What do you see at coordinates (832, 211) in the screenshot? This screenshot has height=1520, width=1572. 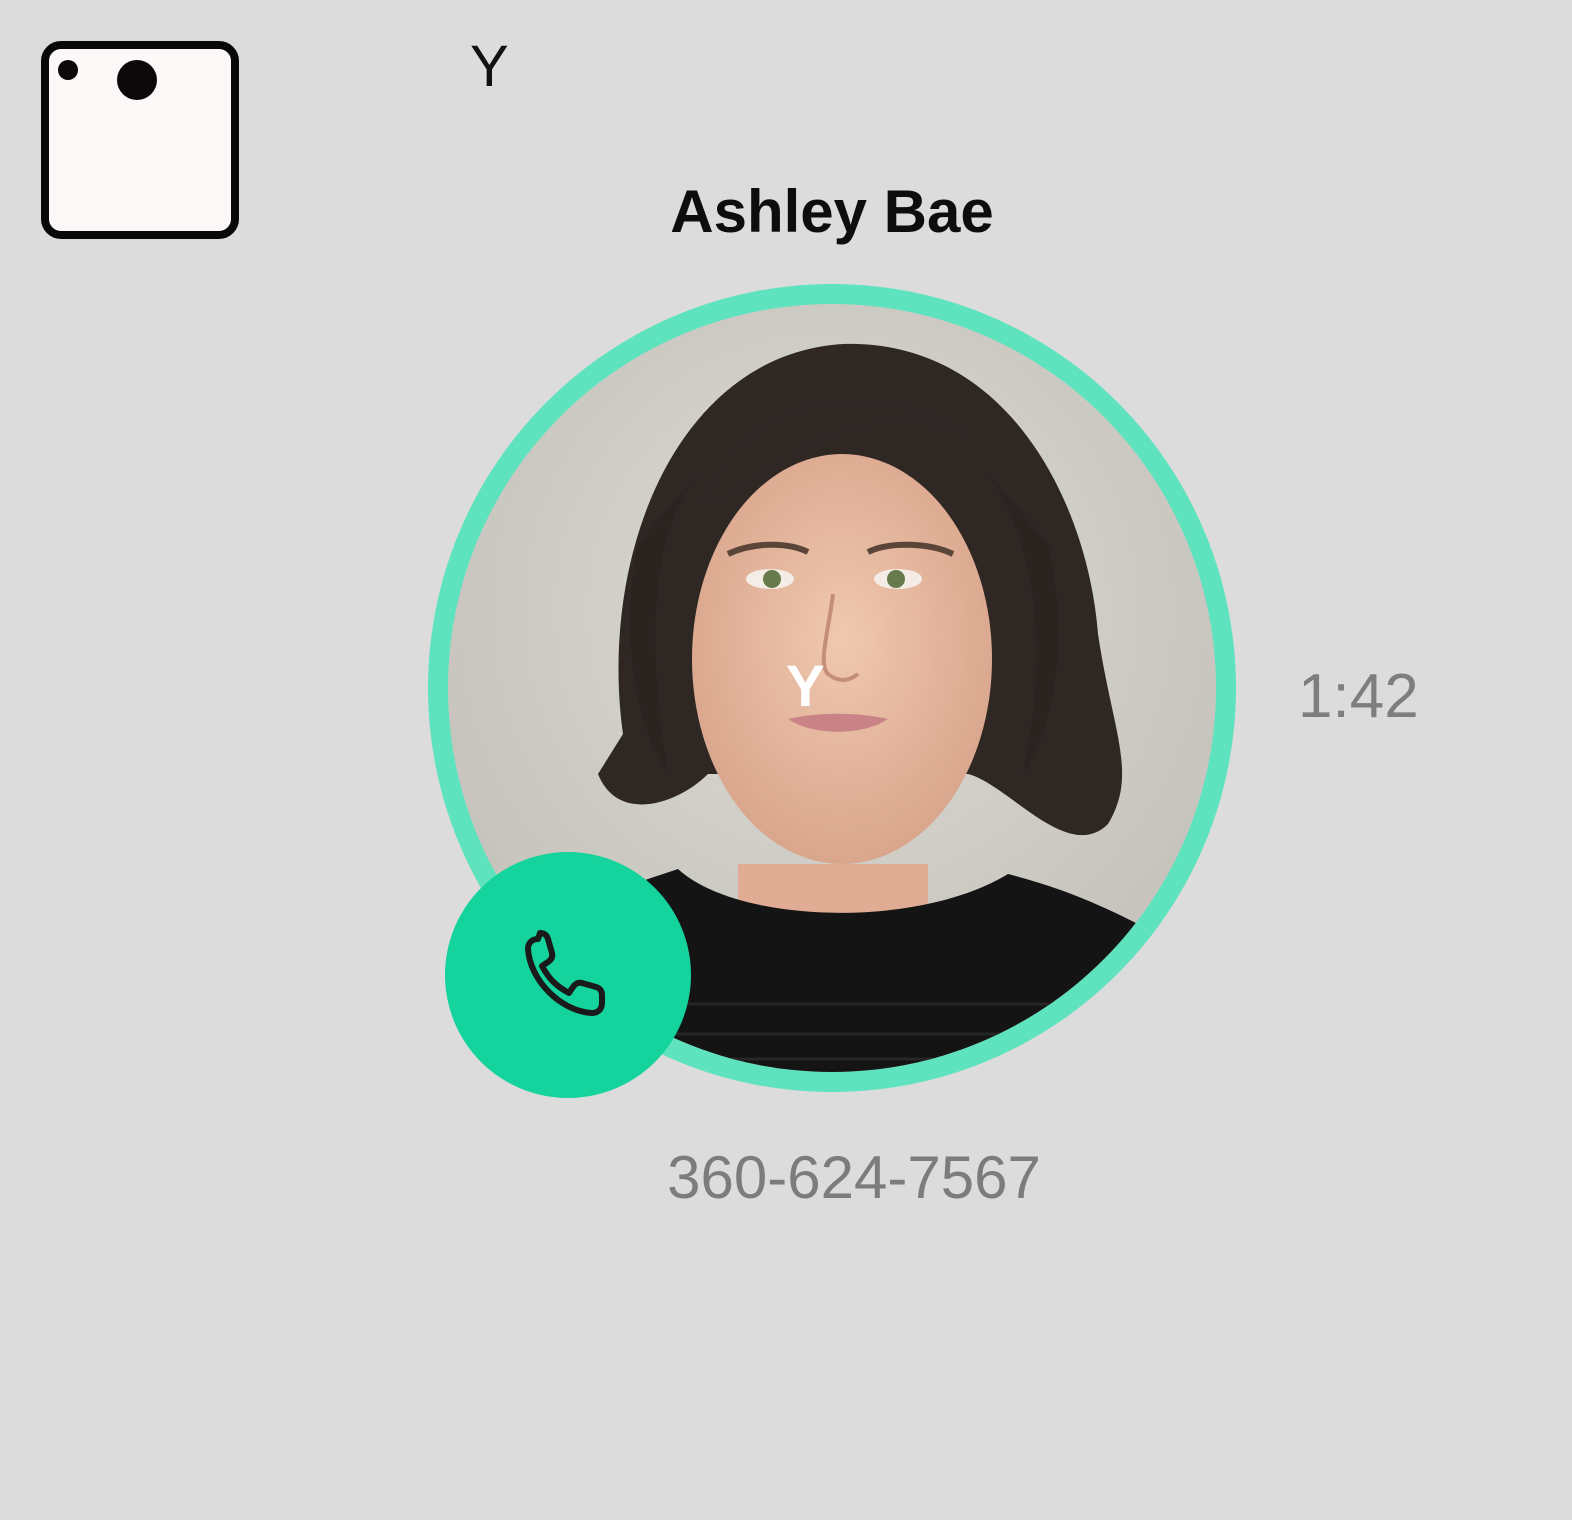 I see `caller-name: Ashley Bae` at bounding box center [832, 211].